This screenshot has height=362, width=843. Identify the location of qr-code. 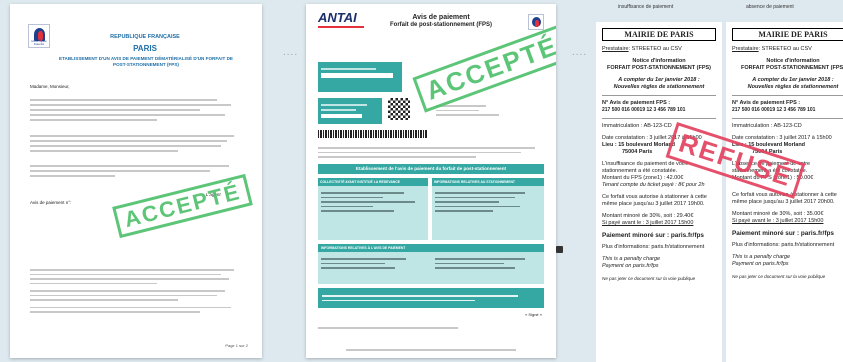
(399, 109).